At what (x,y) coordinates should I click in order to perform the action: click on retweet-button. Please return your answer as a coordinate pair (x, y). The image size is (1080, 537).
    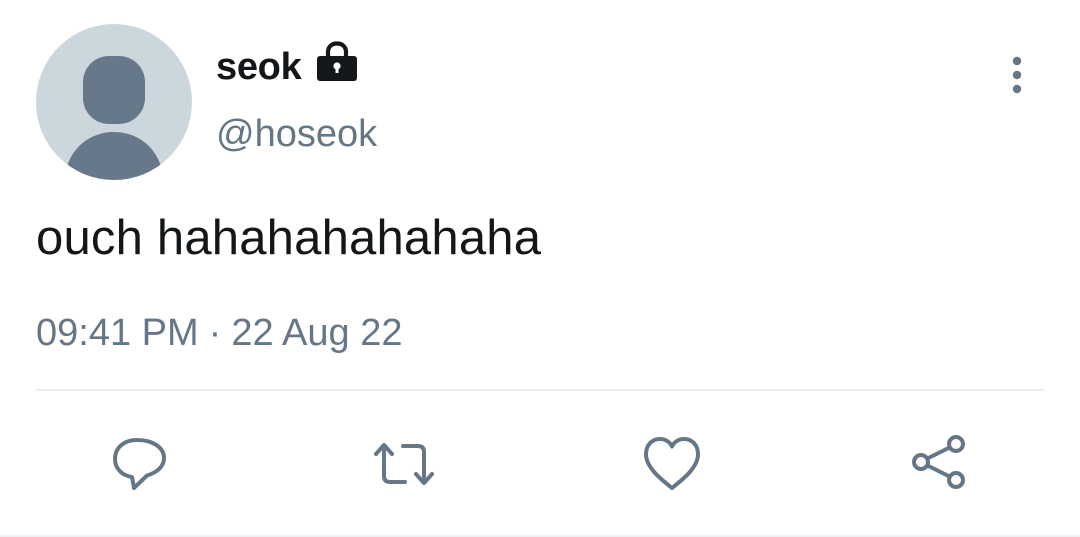
    Looking at the image, I should click on (404, 464).